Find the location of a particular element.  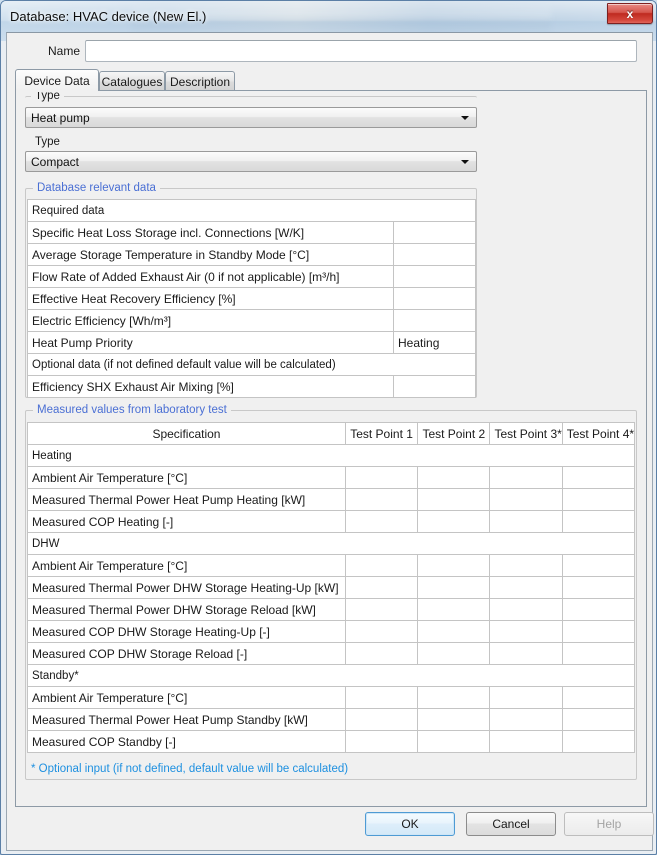

tab-catalogues: Catalogues is located at coordinates (132, 81).